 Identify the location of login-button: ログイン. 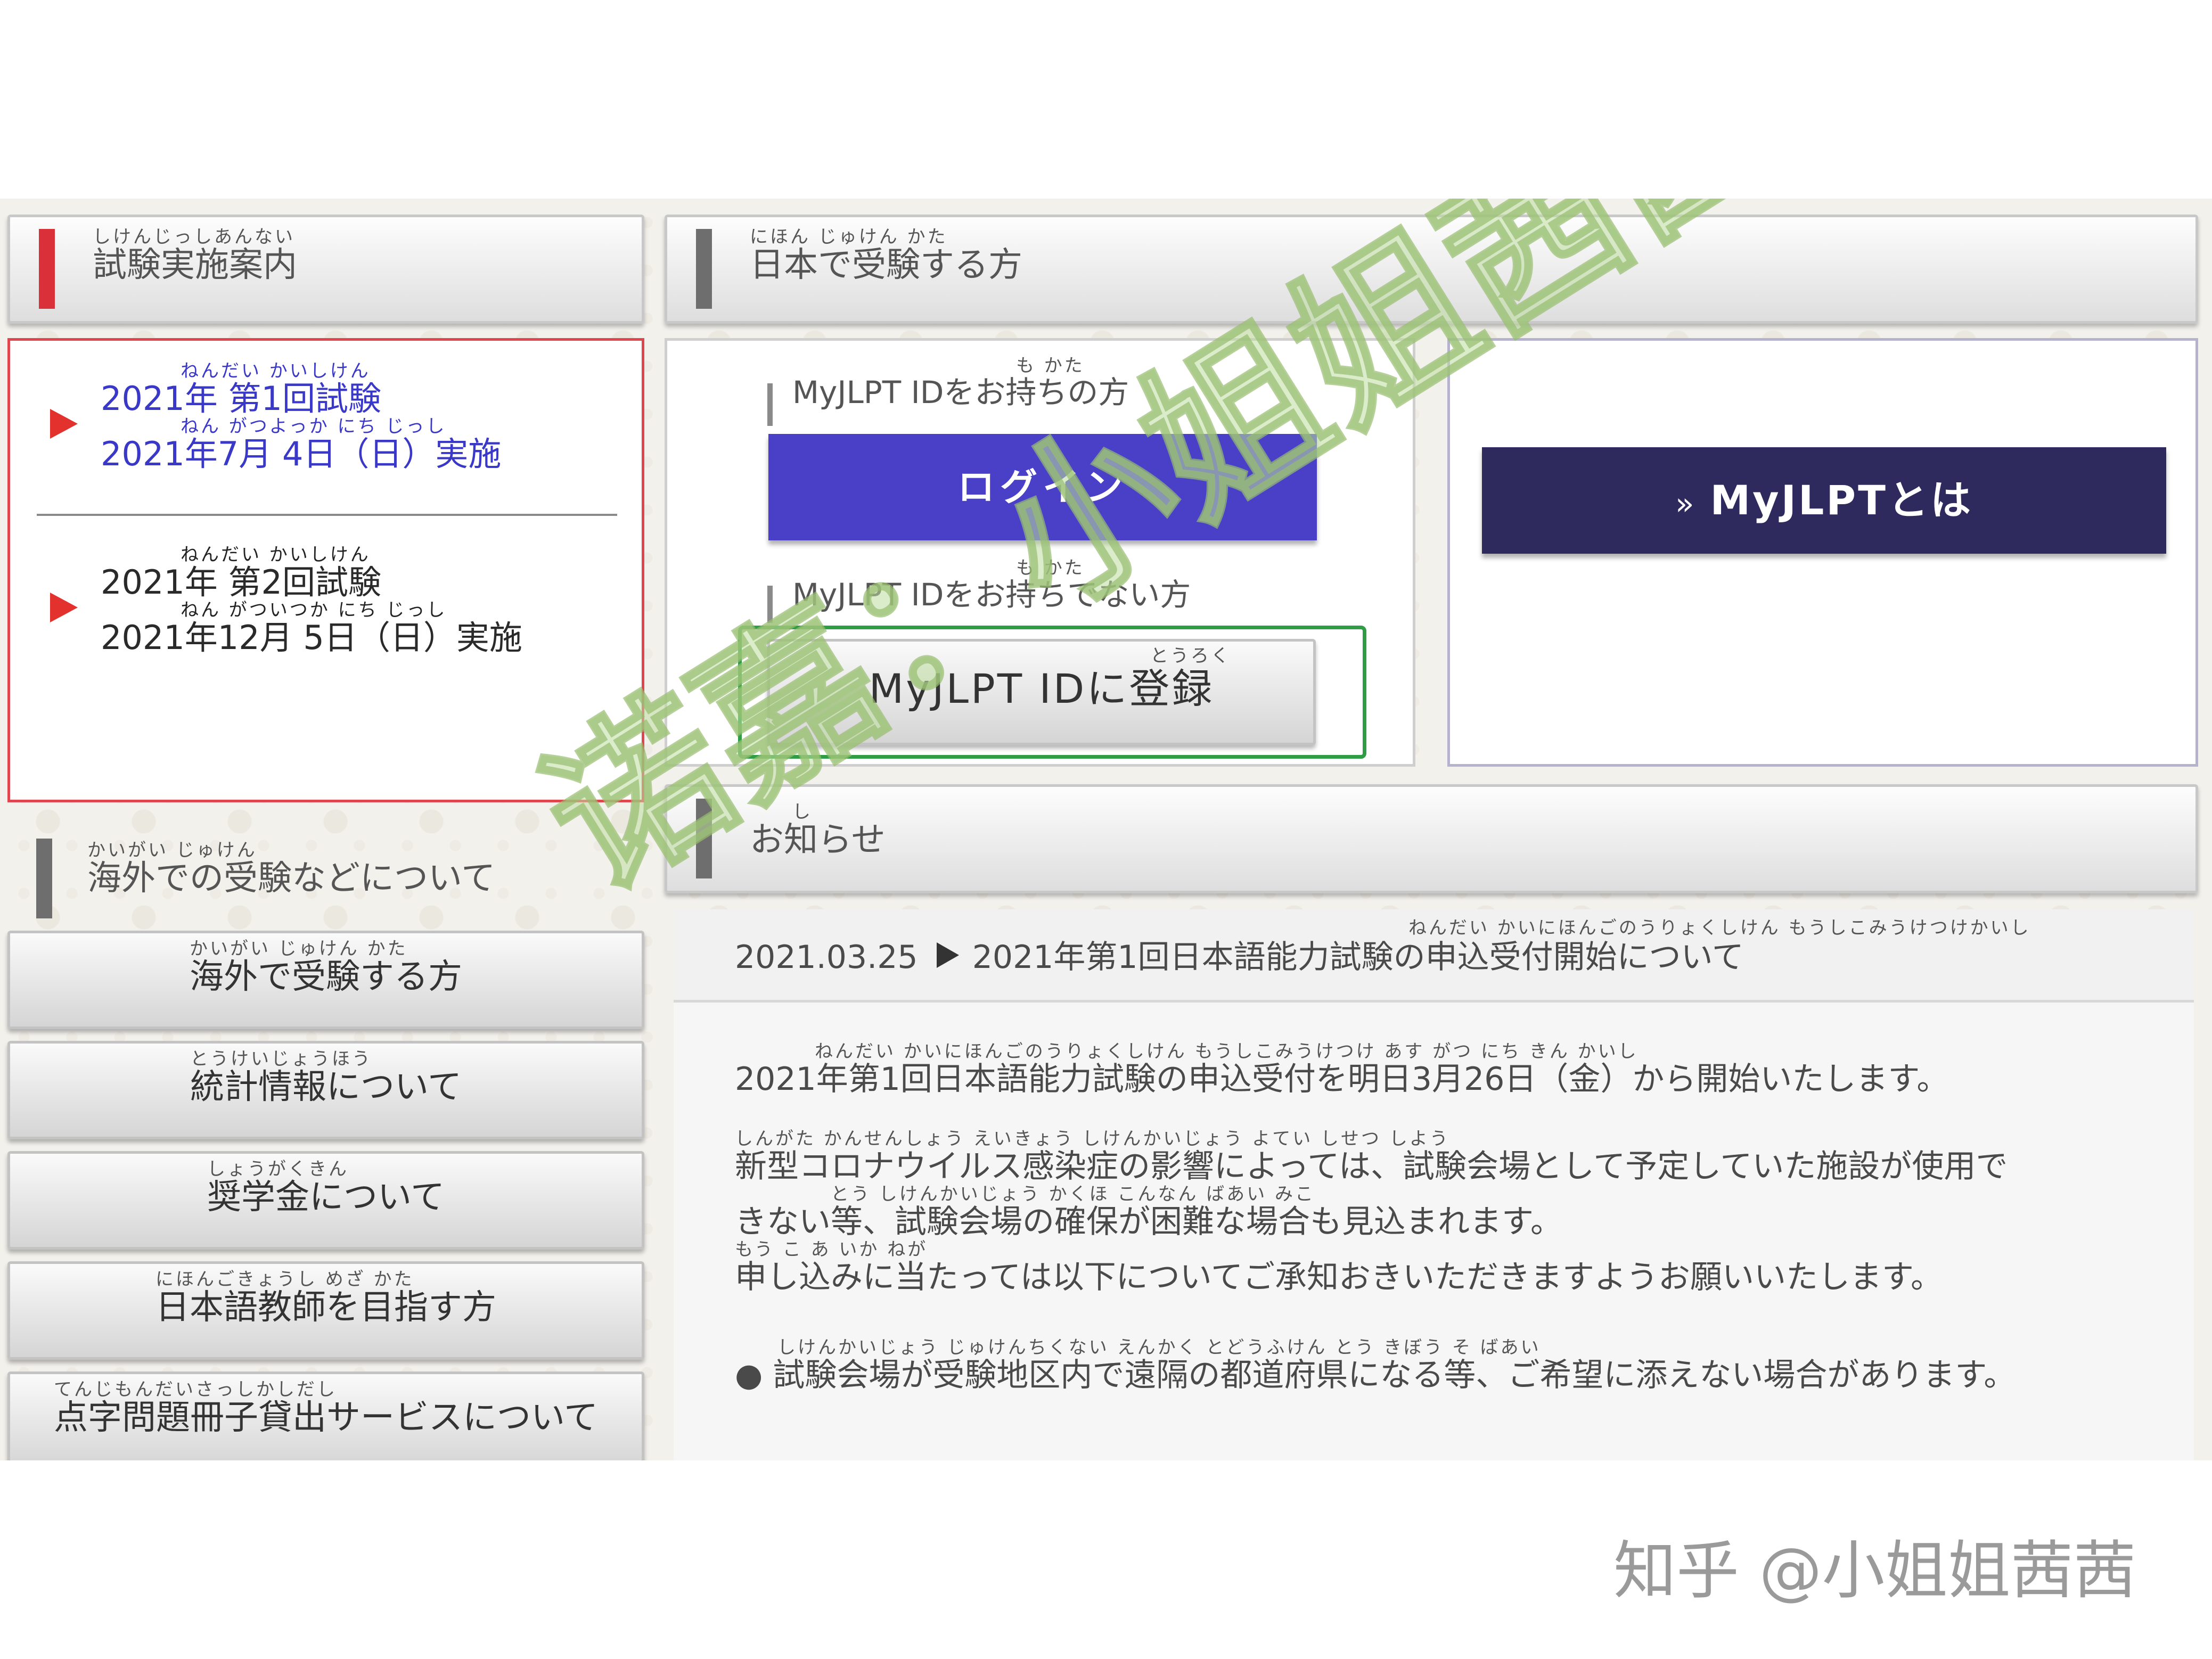
(1042, 487).